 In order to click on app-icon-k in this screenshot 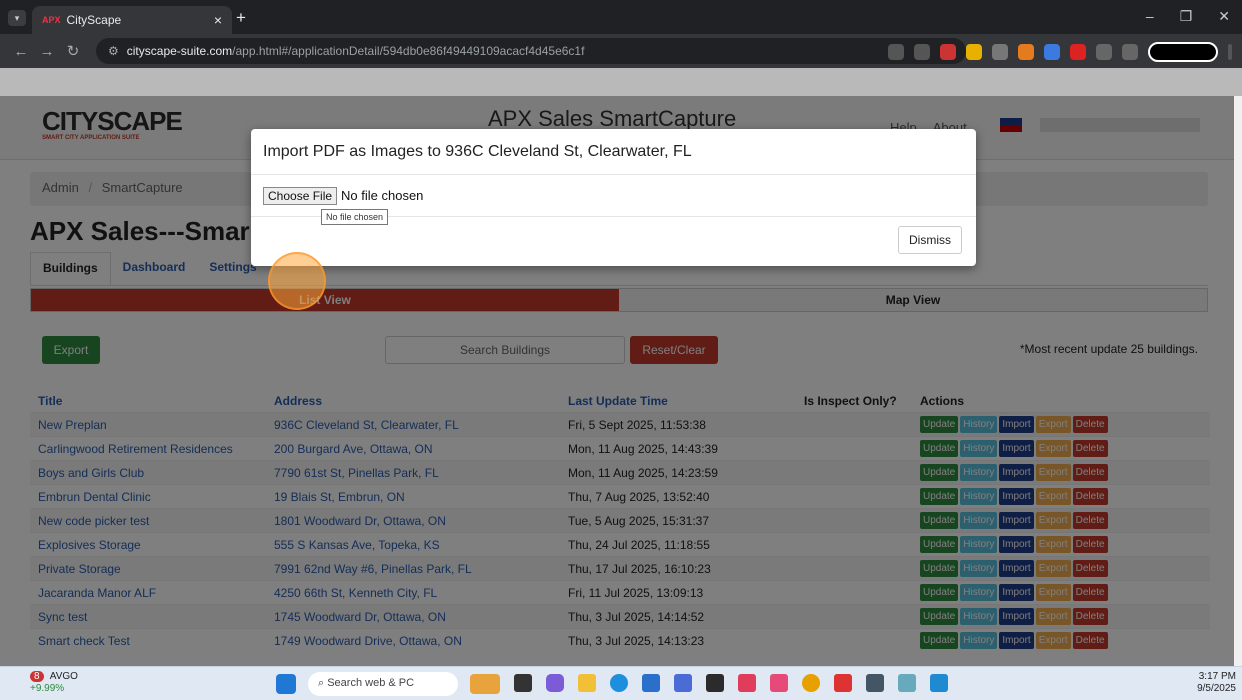, I will do `click(843, 683)`.